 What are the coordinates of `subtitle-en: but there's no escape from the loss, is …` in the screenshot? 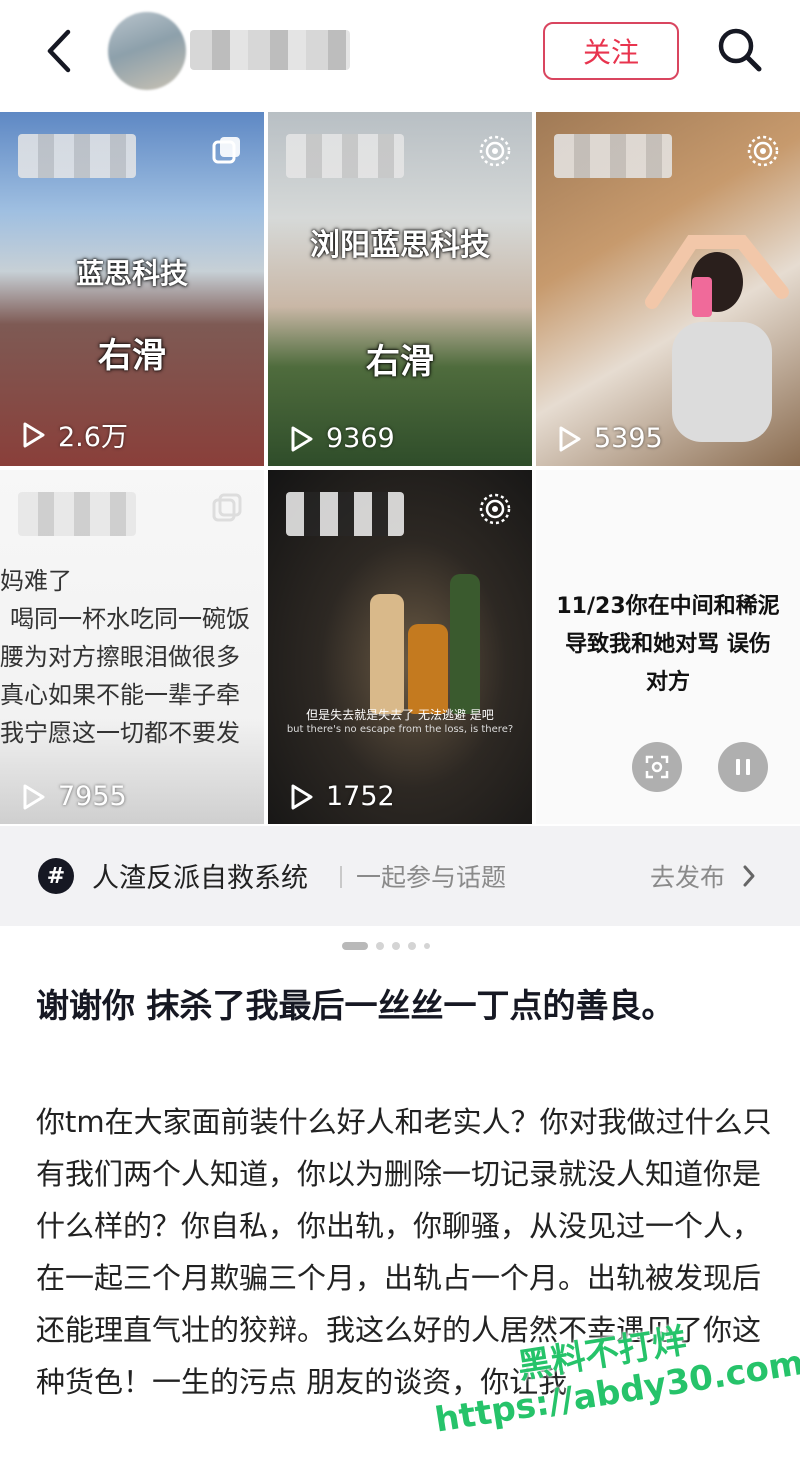 It's located at (400, 729).